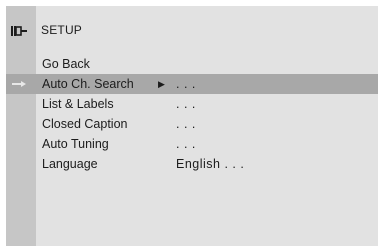 The height and width of the screenshot is (252, 378). What do you see at coordinates (210, 164) in the screenshot?
I see `menu-item-value: English . . .` at bounding box center [210, 164].